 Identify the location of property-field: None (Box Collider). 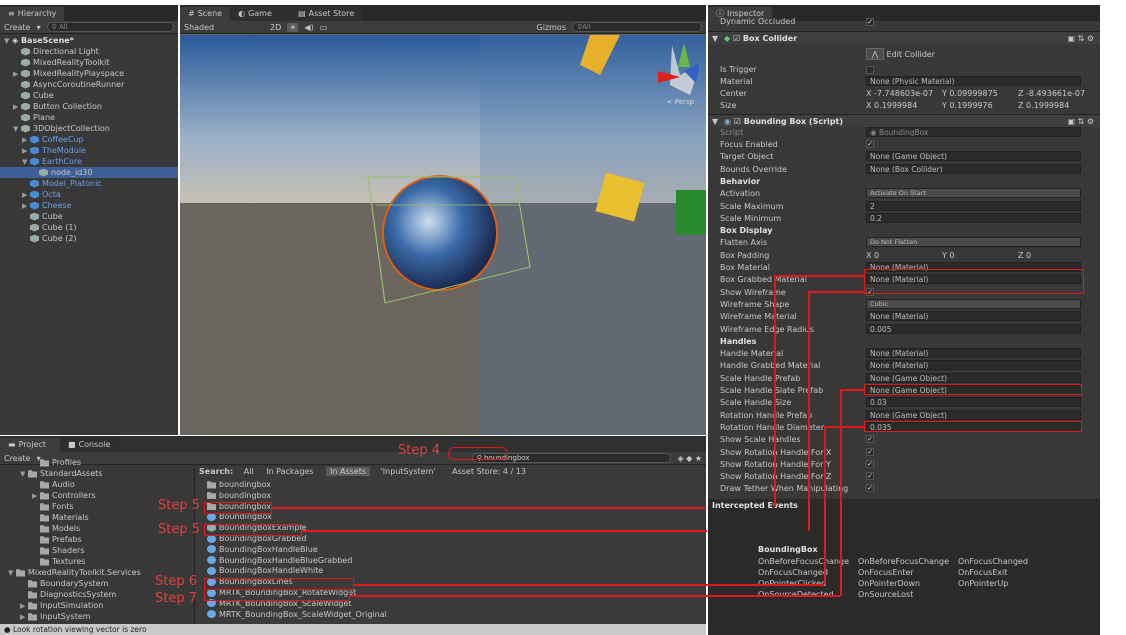
(973, 168).